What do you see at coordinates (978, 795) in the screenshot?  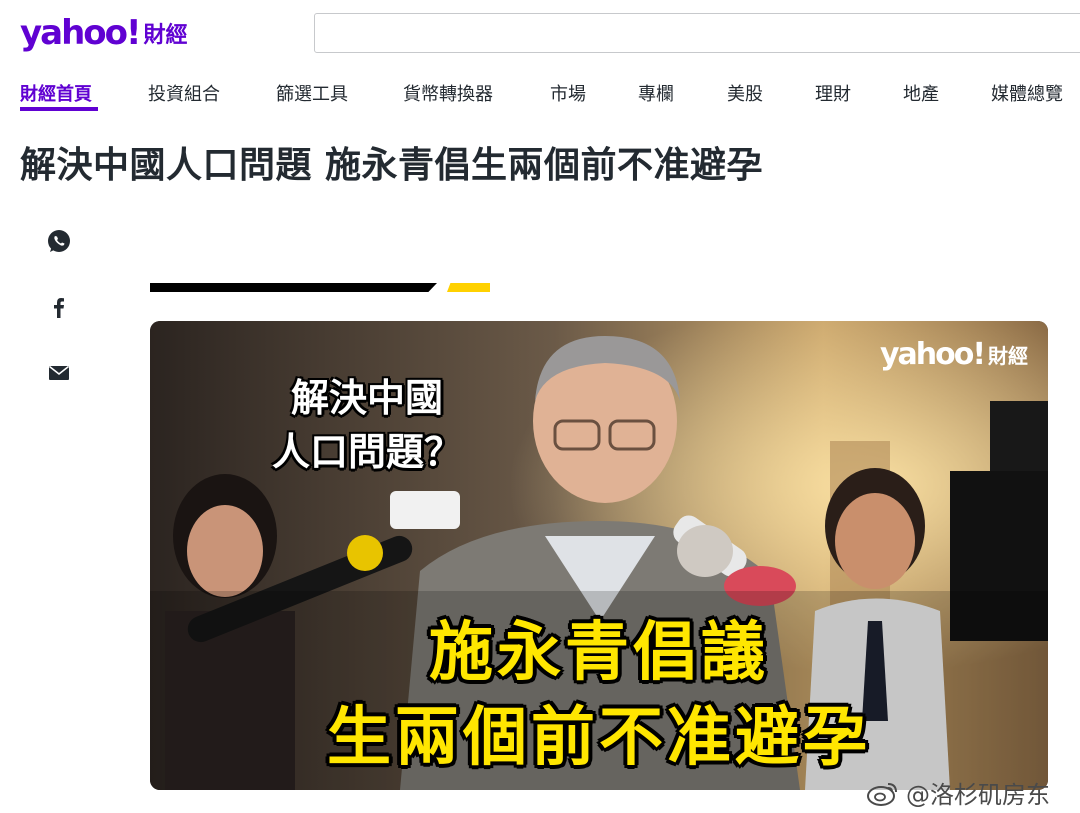 I see `watermark-text: @洛杉矶房东` at bounding box center [978, 795].